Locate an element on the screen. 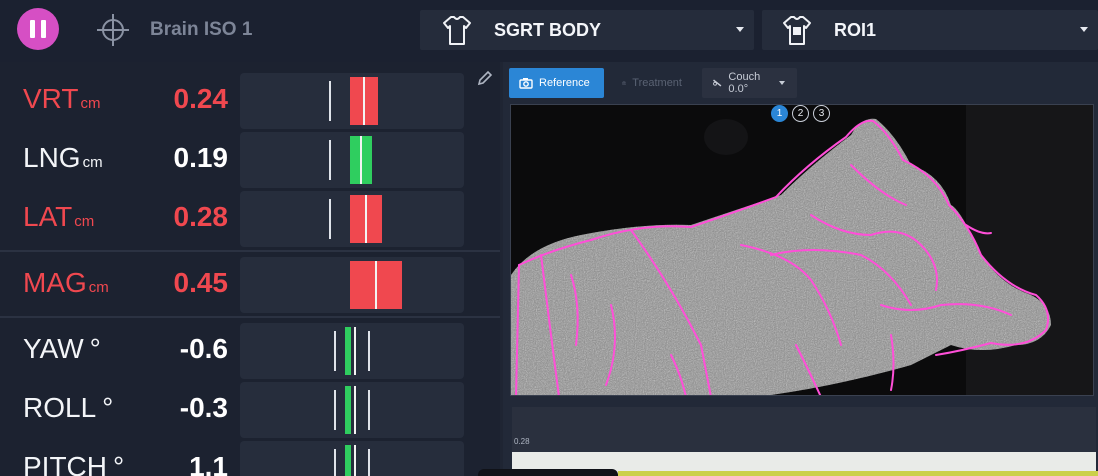  metric-row-lat: LAT cm 0.28 is located at coordinates (250, 217).